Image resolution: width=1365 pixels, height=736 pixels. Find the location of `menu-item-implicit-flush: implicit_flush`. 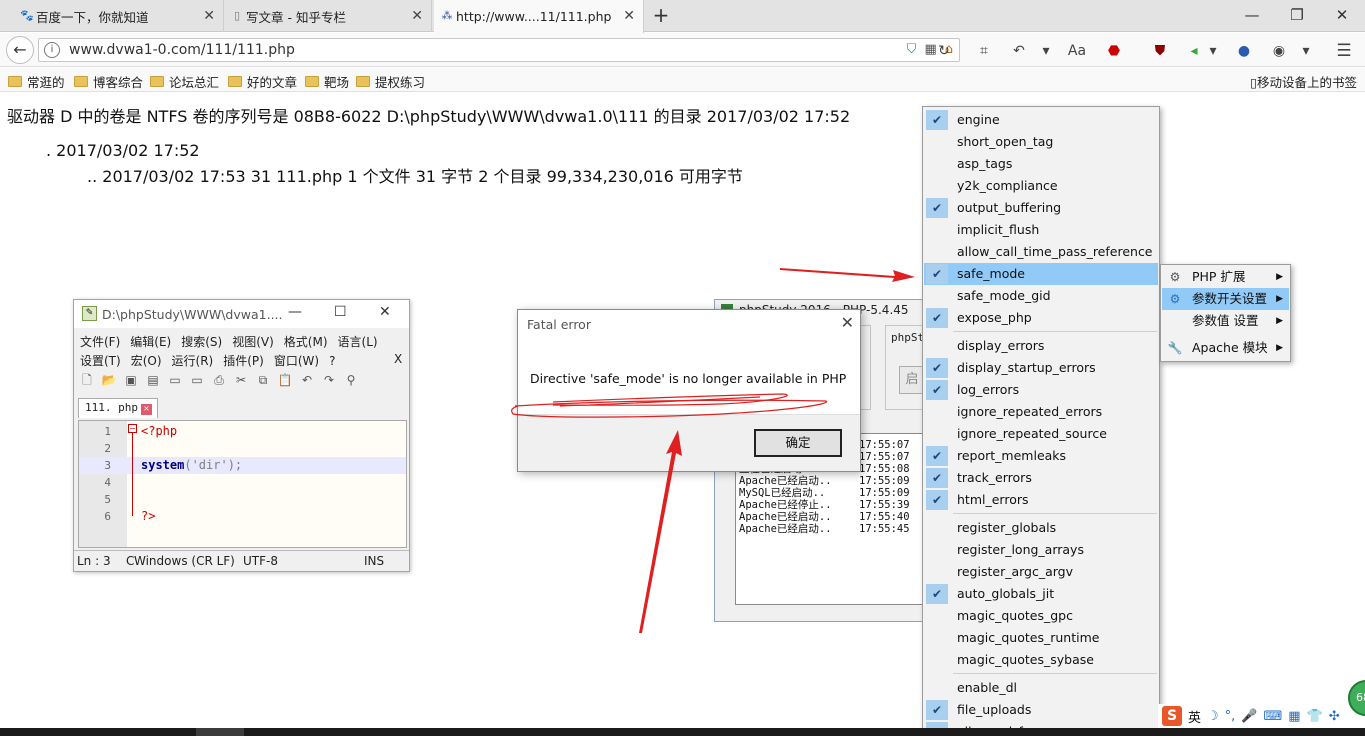

menu-item-implicit-flush: implicit_flush is located at coordinates (1041, 230).